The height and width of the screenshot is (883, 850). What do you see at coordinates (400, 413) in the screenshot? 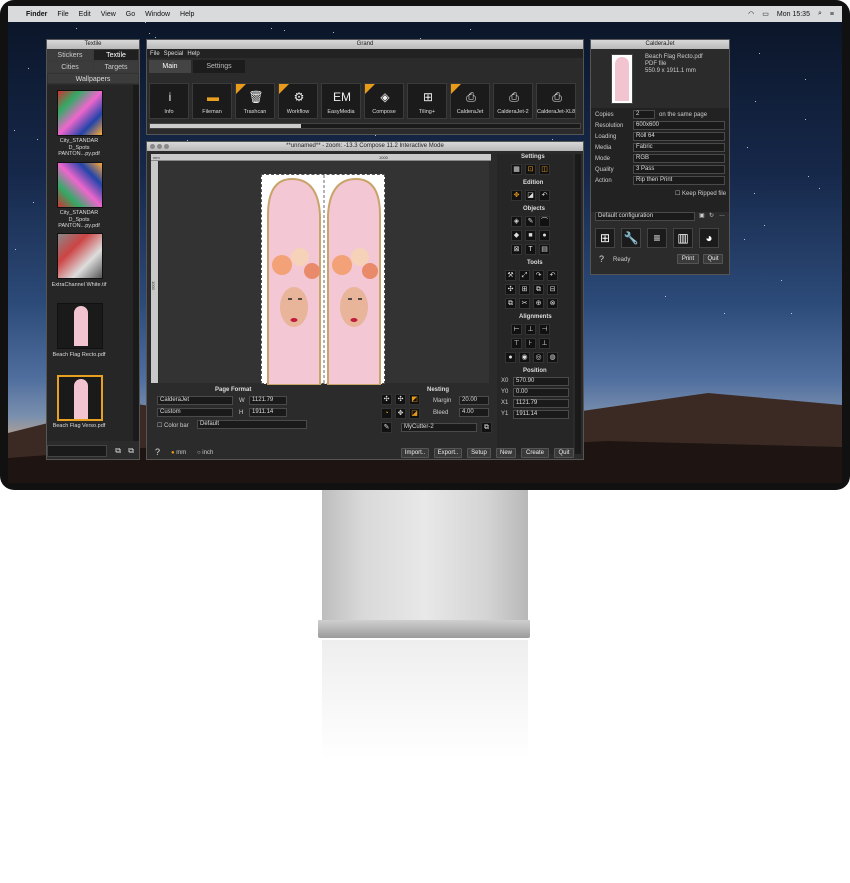
I see `nest-icon-5: ✥` at bounding box center [400, 413].